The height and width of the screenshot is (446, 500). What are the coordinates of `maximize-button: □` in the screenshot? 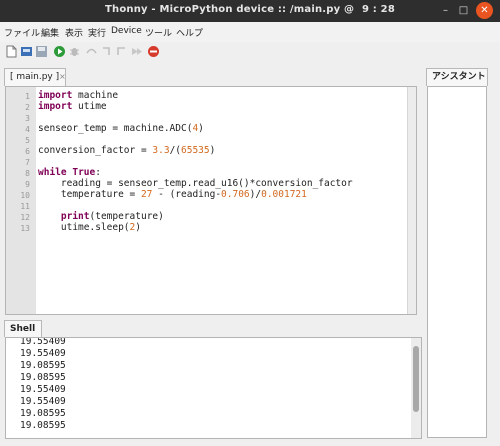 It's located at (463, 10).